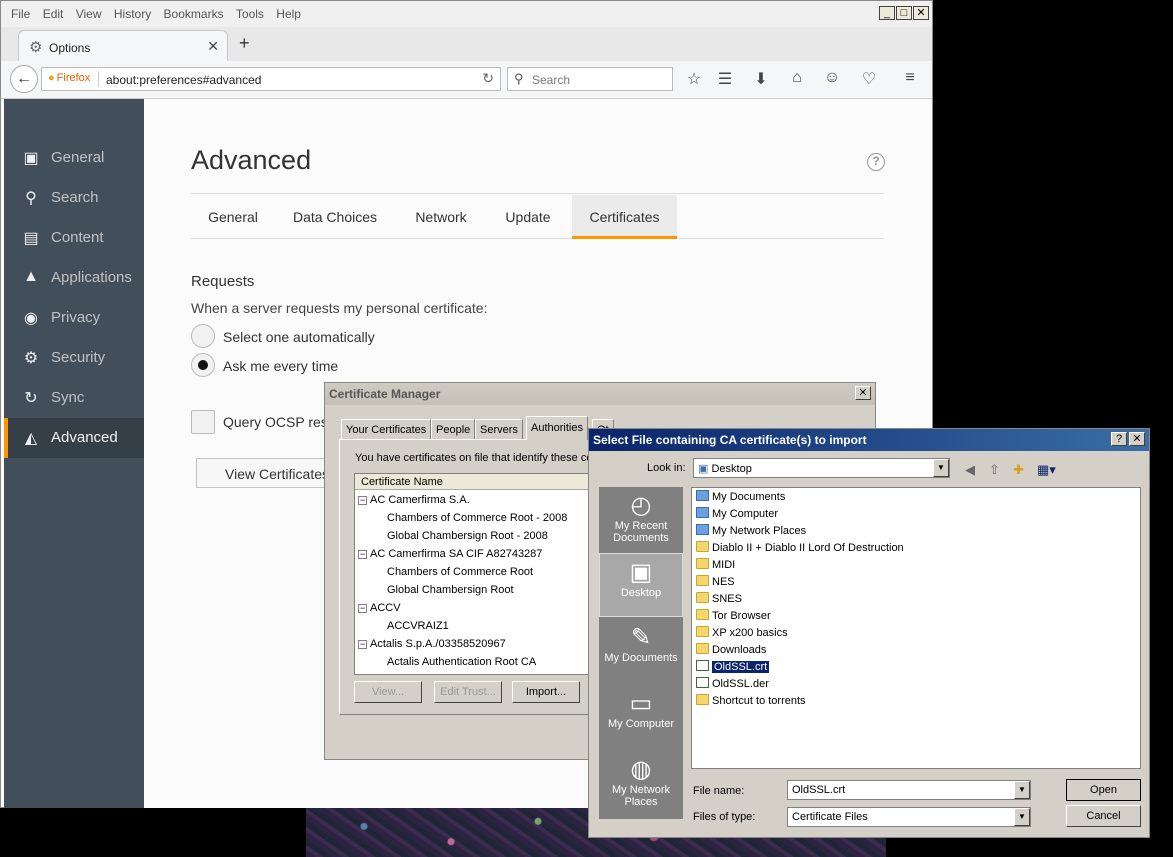 Image resolution: width=1173 pixels, height=857 pixels. Describe the element at coordinates (477, 521) in the screenshot. I see `tree-item: Chambers of Commerce Root - 2008` at that location.